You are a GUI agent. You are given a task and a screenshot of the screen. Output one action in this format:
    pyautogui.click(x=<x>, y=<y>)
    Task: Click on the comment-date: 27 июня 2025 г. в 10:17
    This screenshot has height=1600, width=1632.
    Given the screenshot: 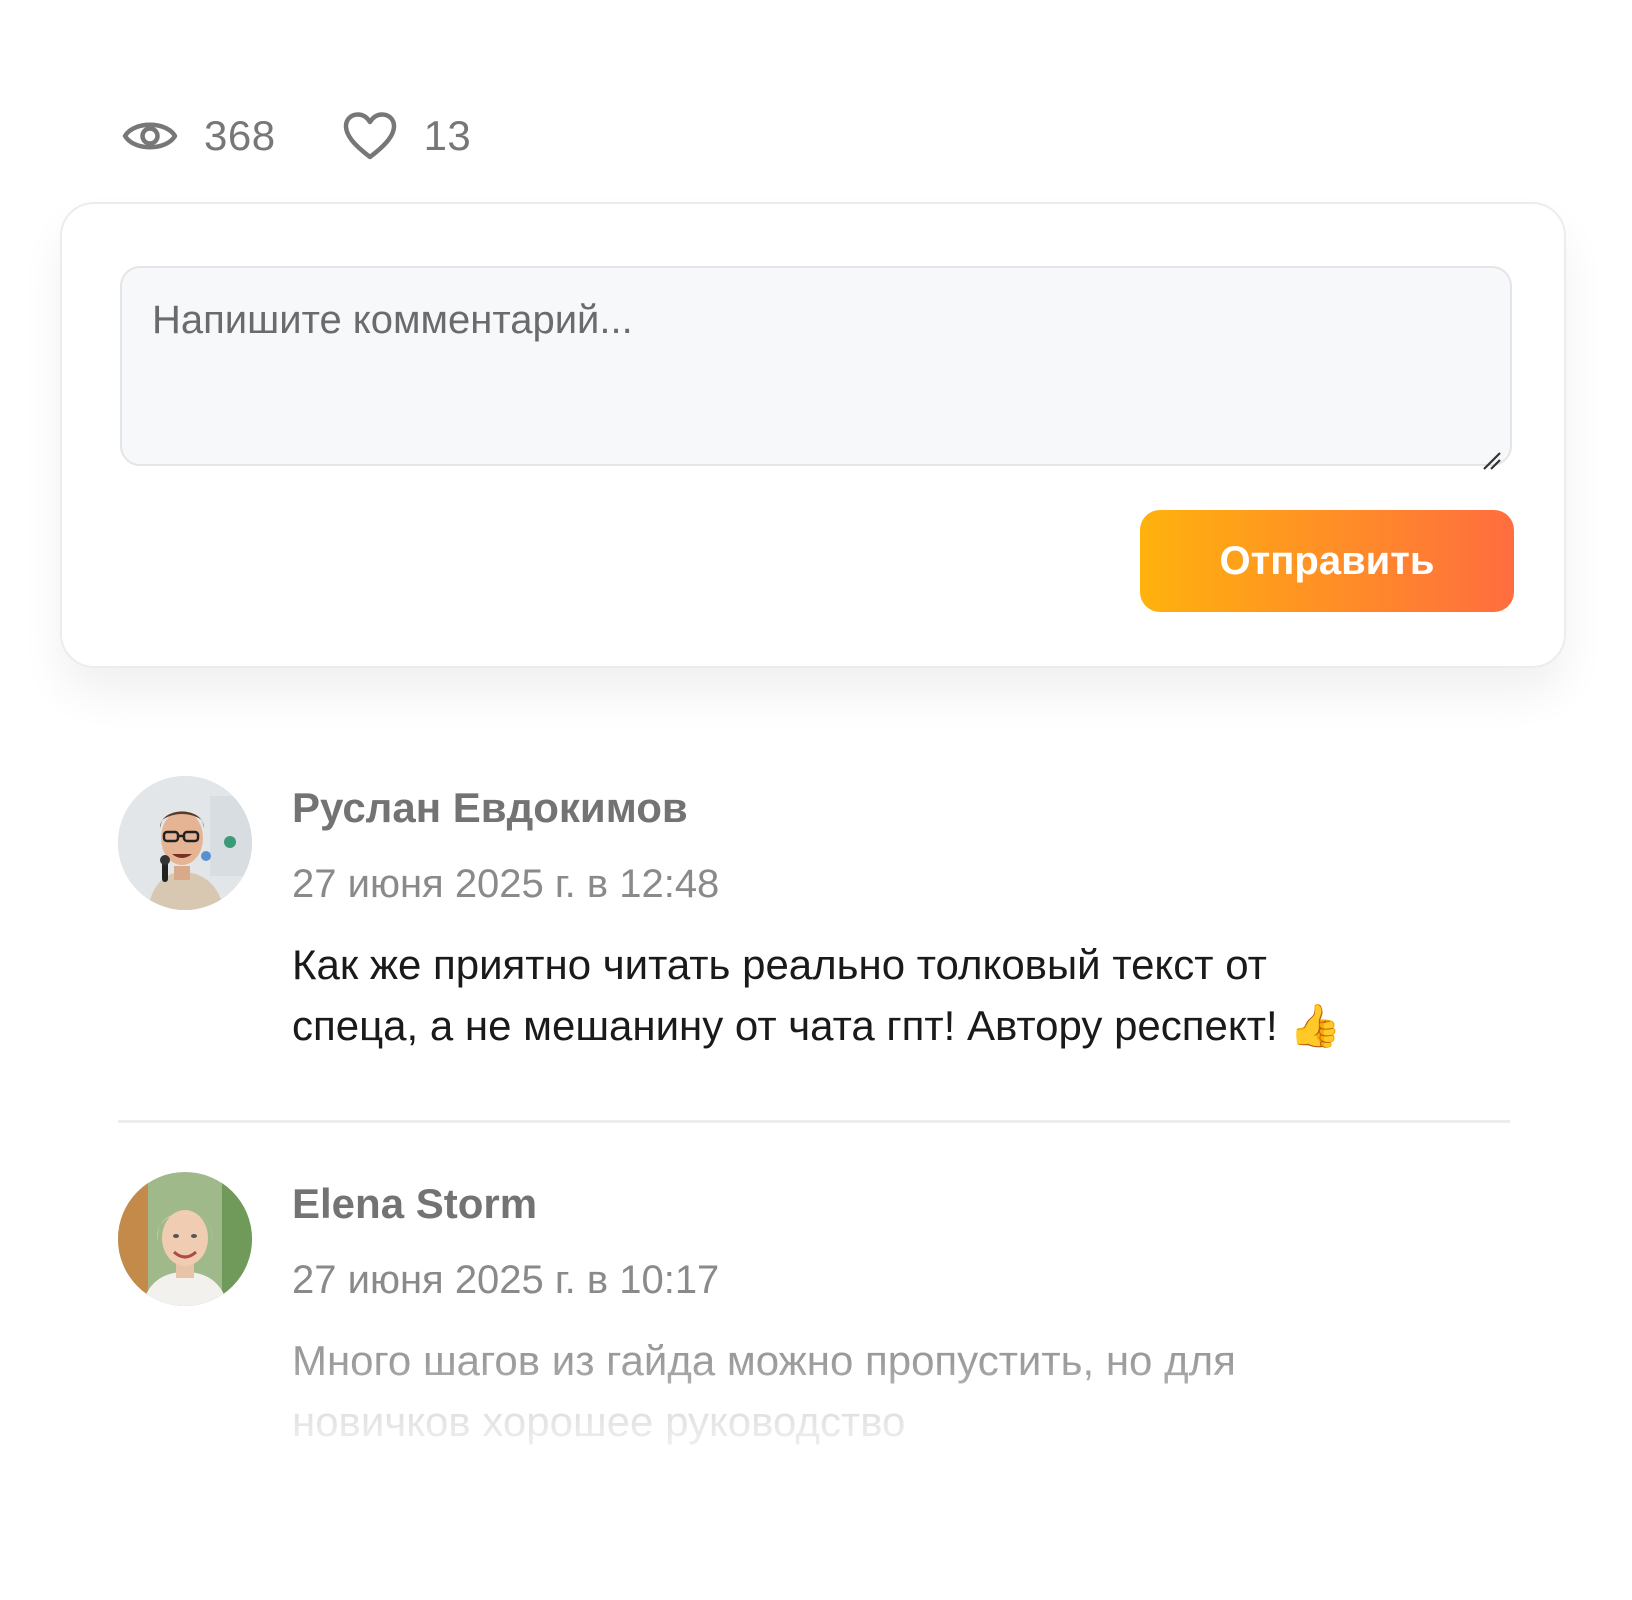 What is the action you would take?
    pyautogui.click(x=506, y=1280)
    